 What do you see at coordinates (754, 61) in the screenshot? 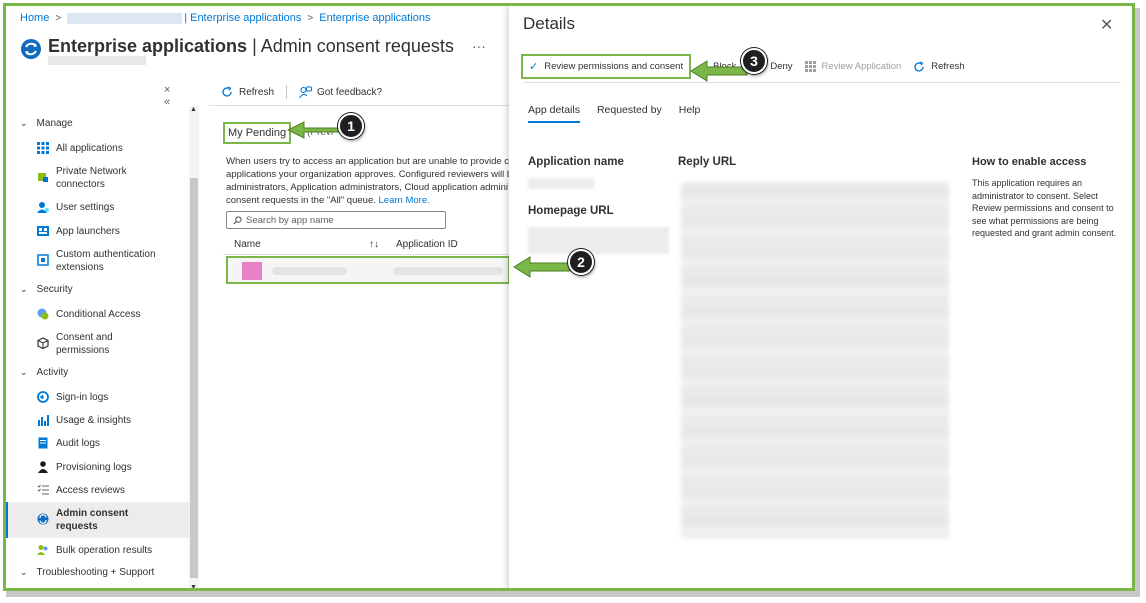
I see `callout-badge-3: 3` at bounding box center [754, 61].